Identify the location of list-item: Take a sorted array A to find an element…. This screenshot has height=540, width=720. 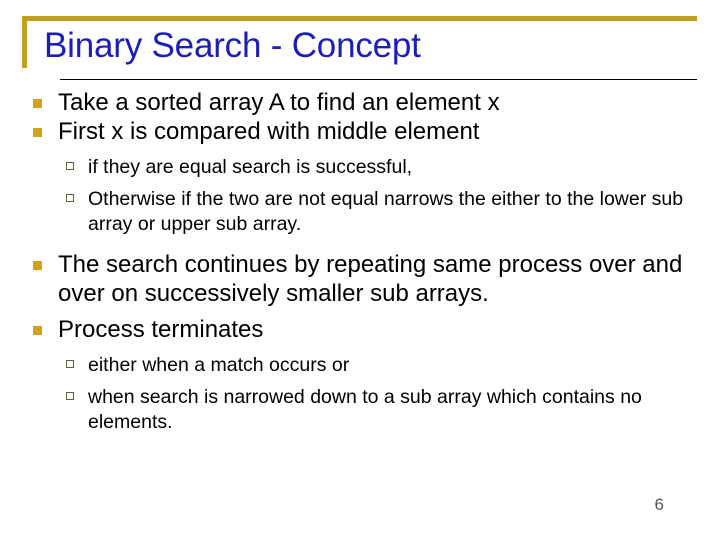
(360, 102).